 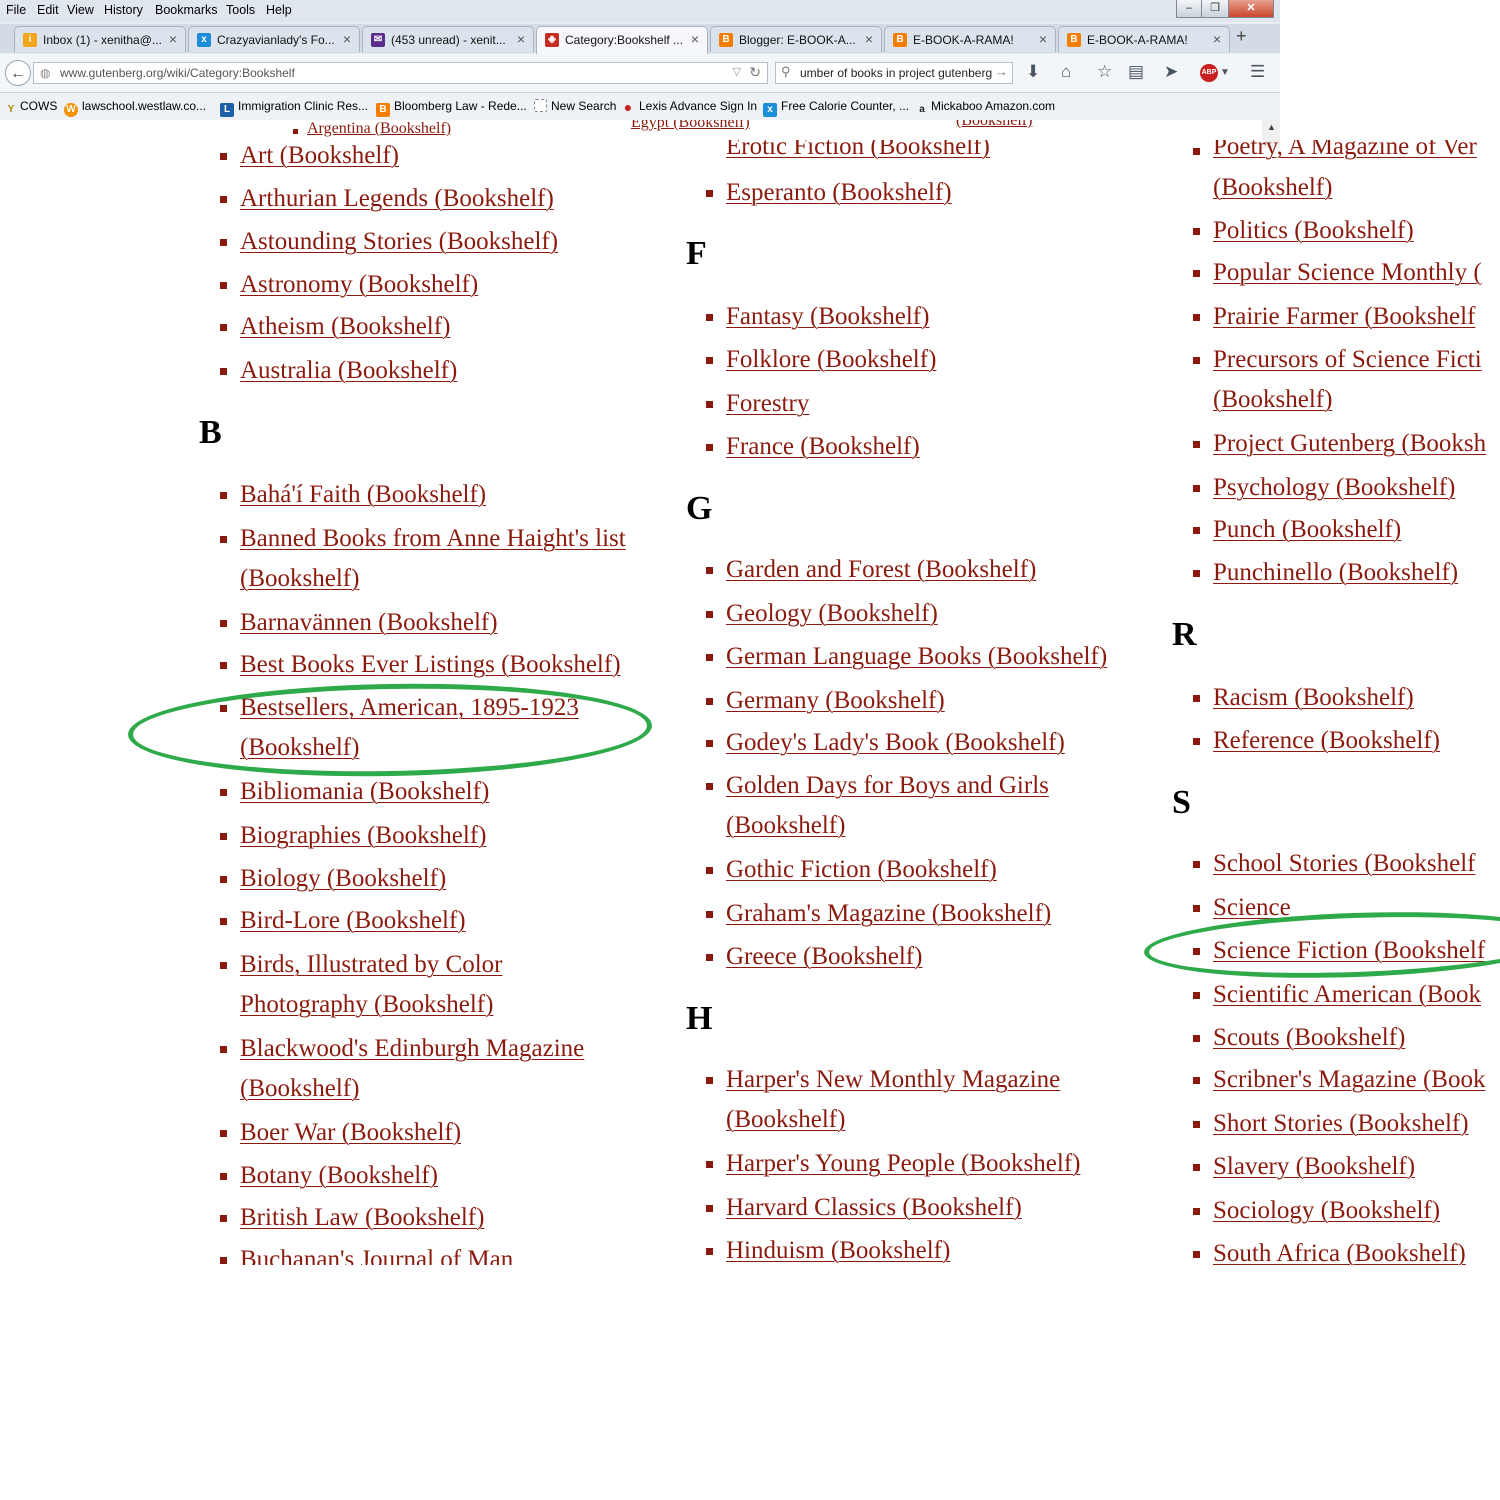 I want to click on url-input, so click(x=400, y=73).